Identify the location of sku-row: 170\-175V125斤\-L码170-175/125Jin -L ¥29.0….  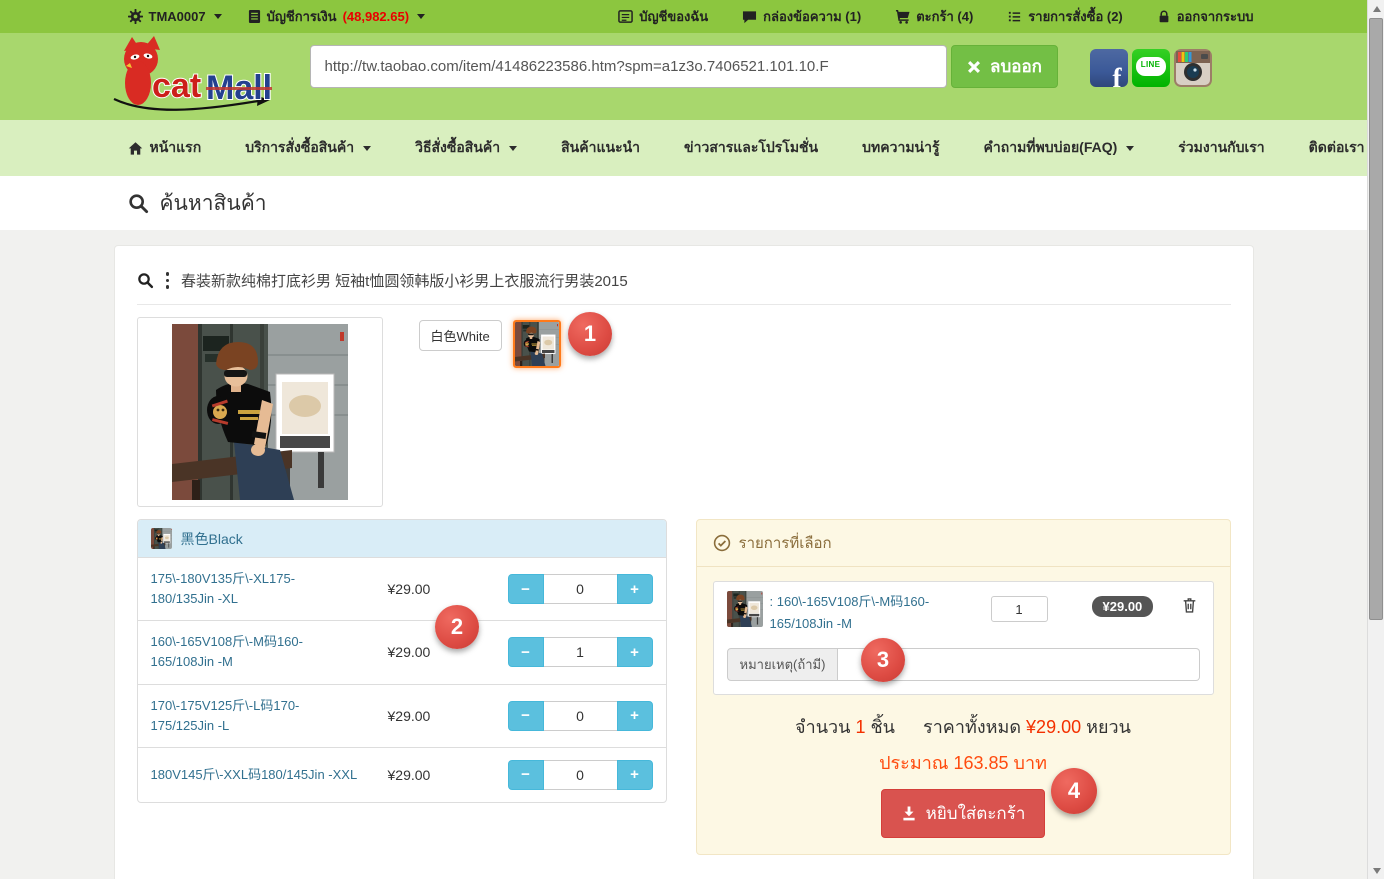
(401, 715).